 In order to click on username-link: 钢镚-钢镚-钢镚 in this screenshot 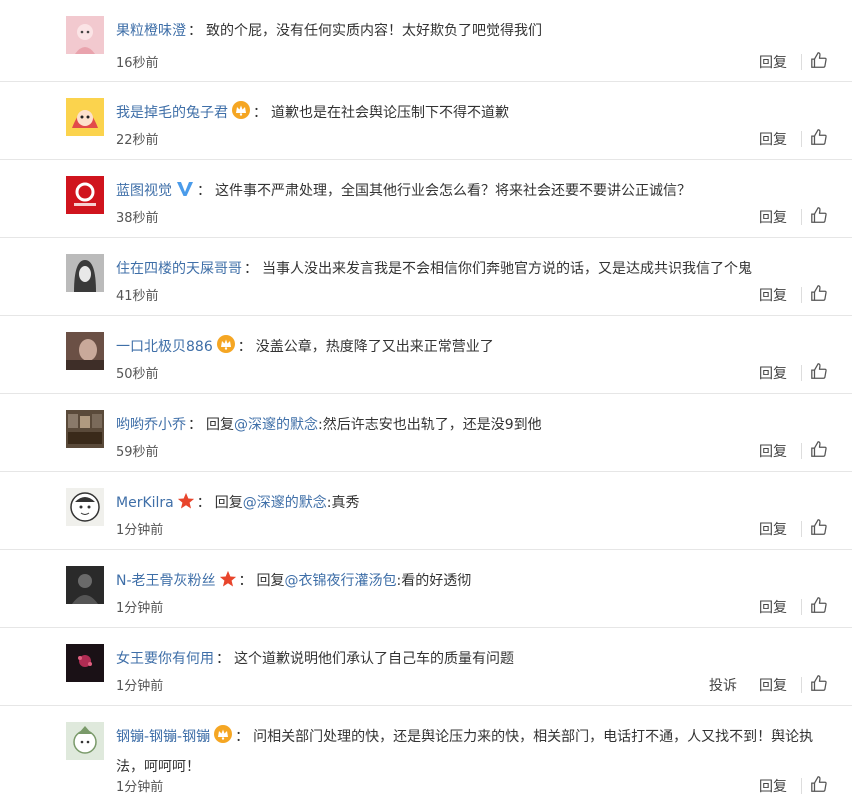, I will do `click(163, 737)`.